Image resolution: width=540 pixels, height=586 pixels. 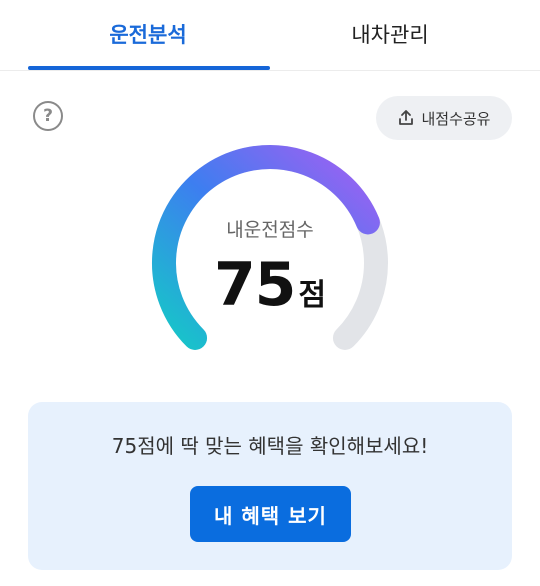 What do you see at coordinates (270, 446) in the screenshot?
I see `benefit-promo-text: 75점에 딱 맞는 혜택을 확인해보세요!` at bounding box center [270, 446].